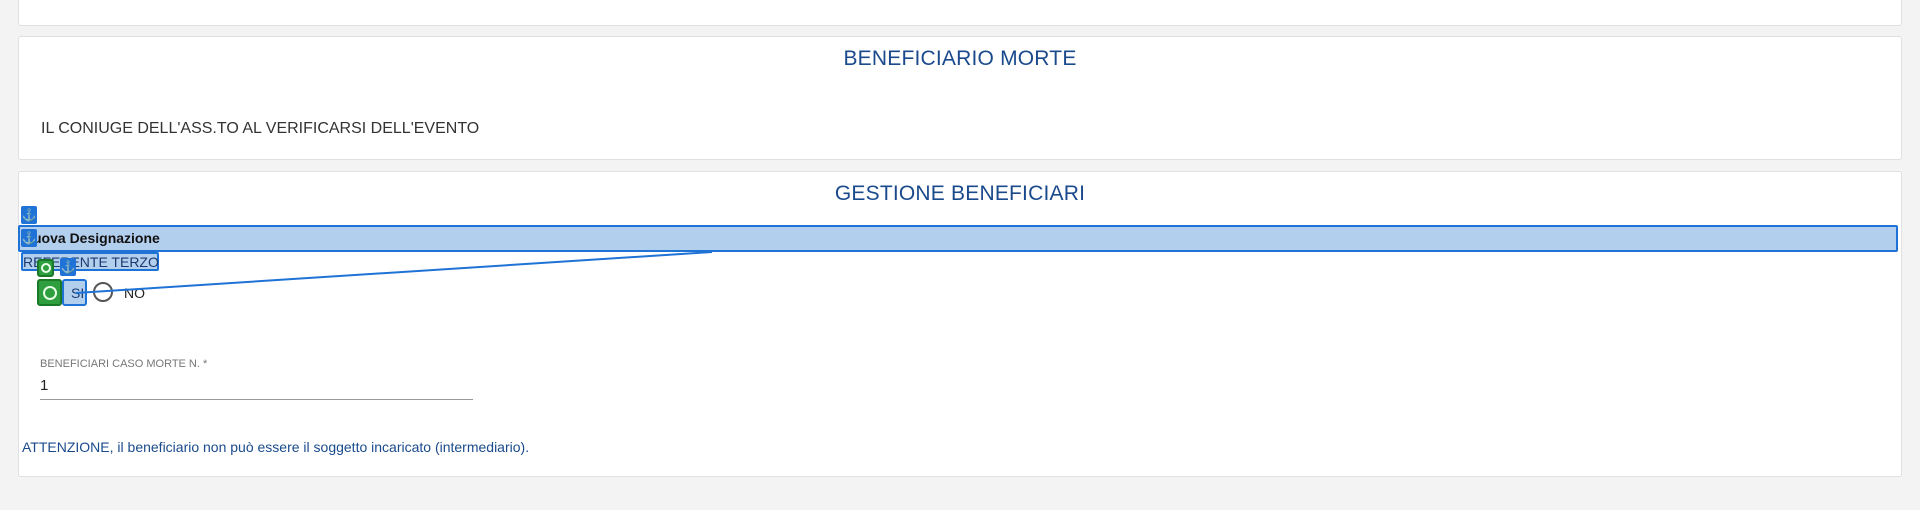 This screenshot has width=1920, height=510. What do you see at coordinates (960, 58) in the screenshot?
I see `section-title: BENEFICIARIO MORTE` at bounding box center [960, 58].